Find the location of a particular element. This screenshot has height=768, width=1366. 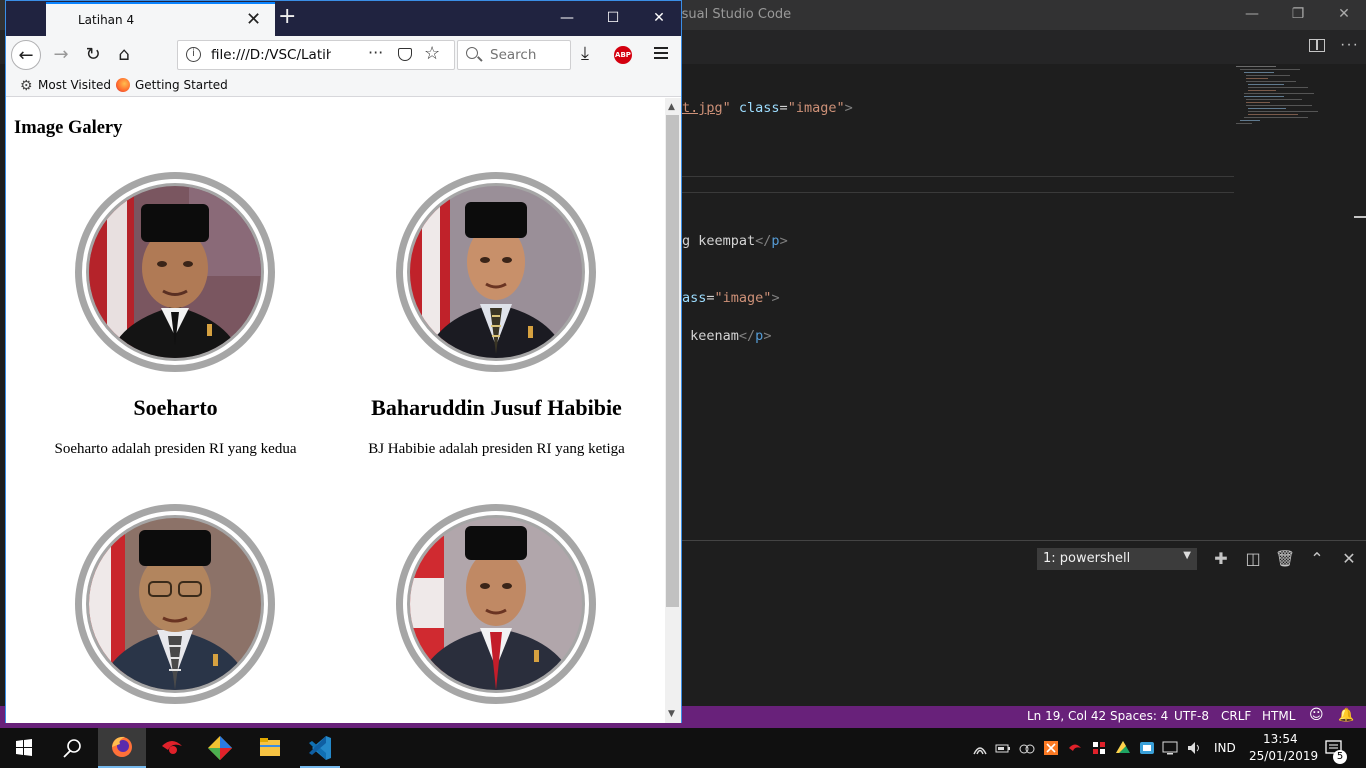

page-title: Image Galery is located at coordinates (68, 128).